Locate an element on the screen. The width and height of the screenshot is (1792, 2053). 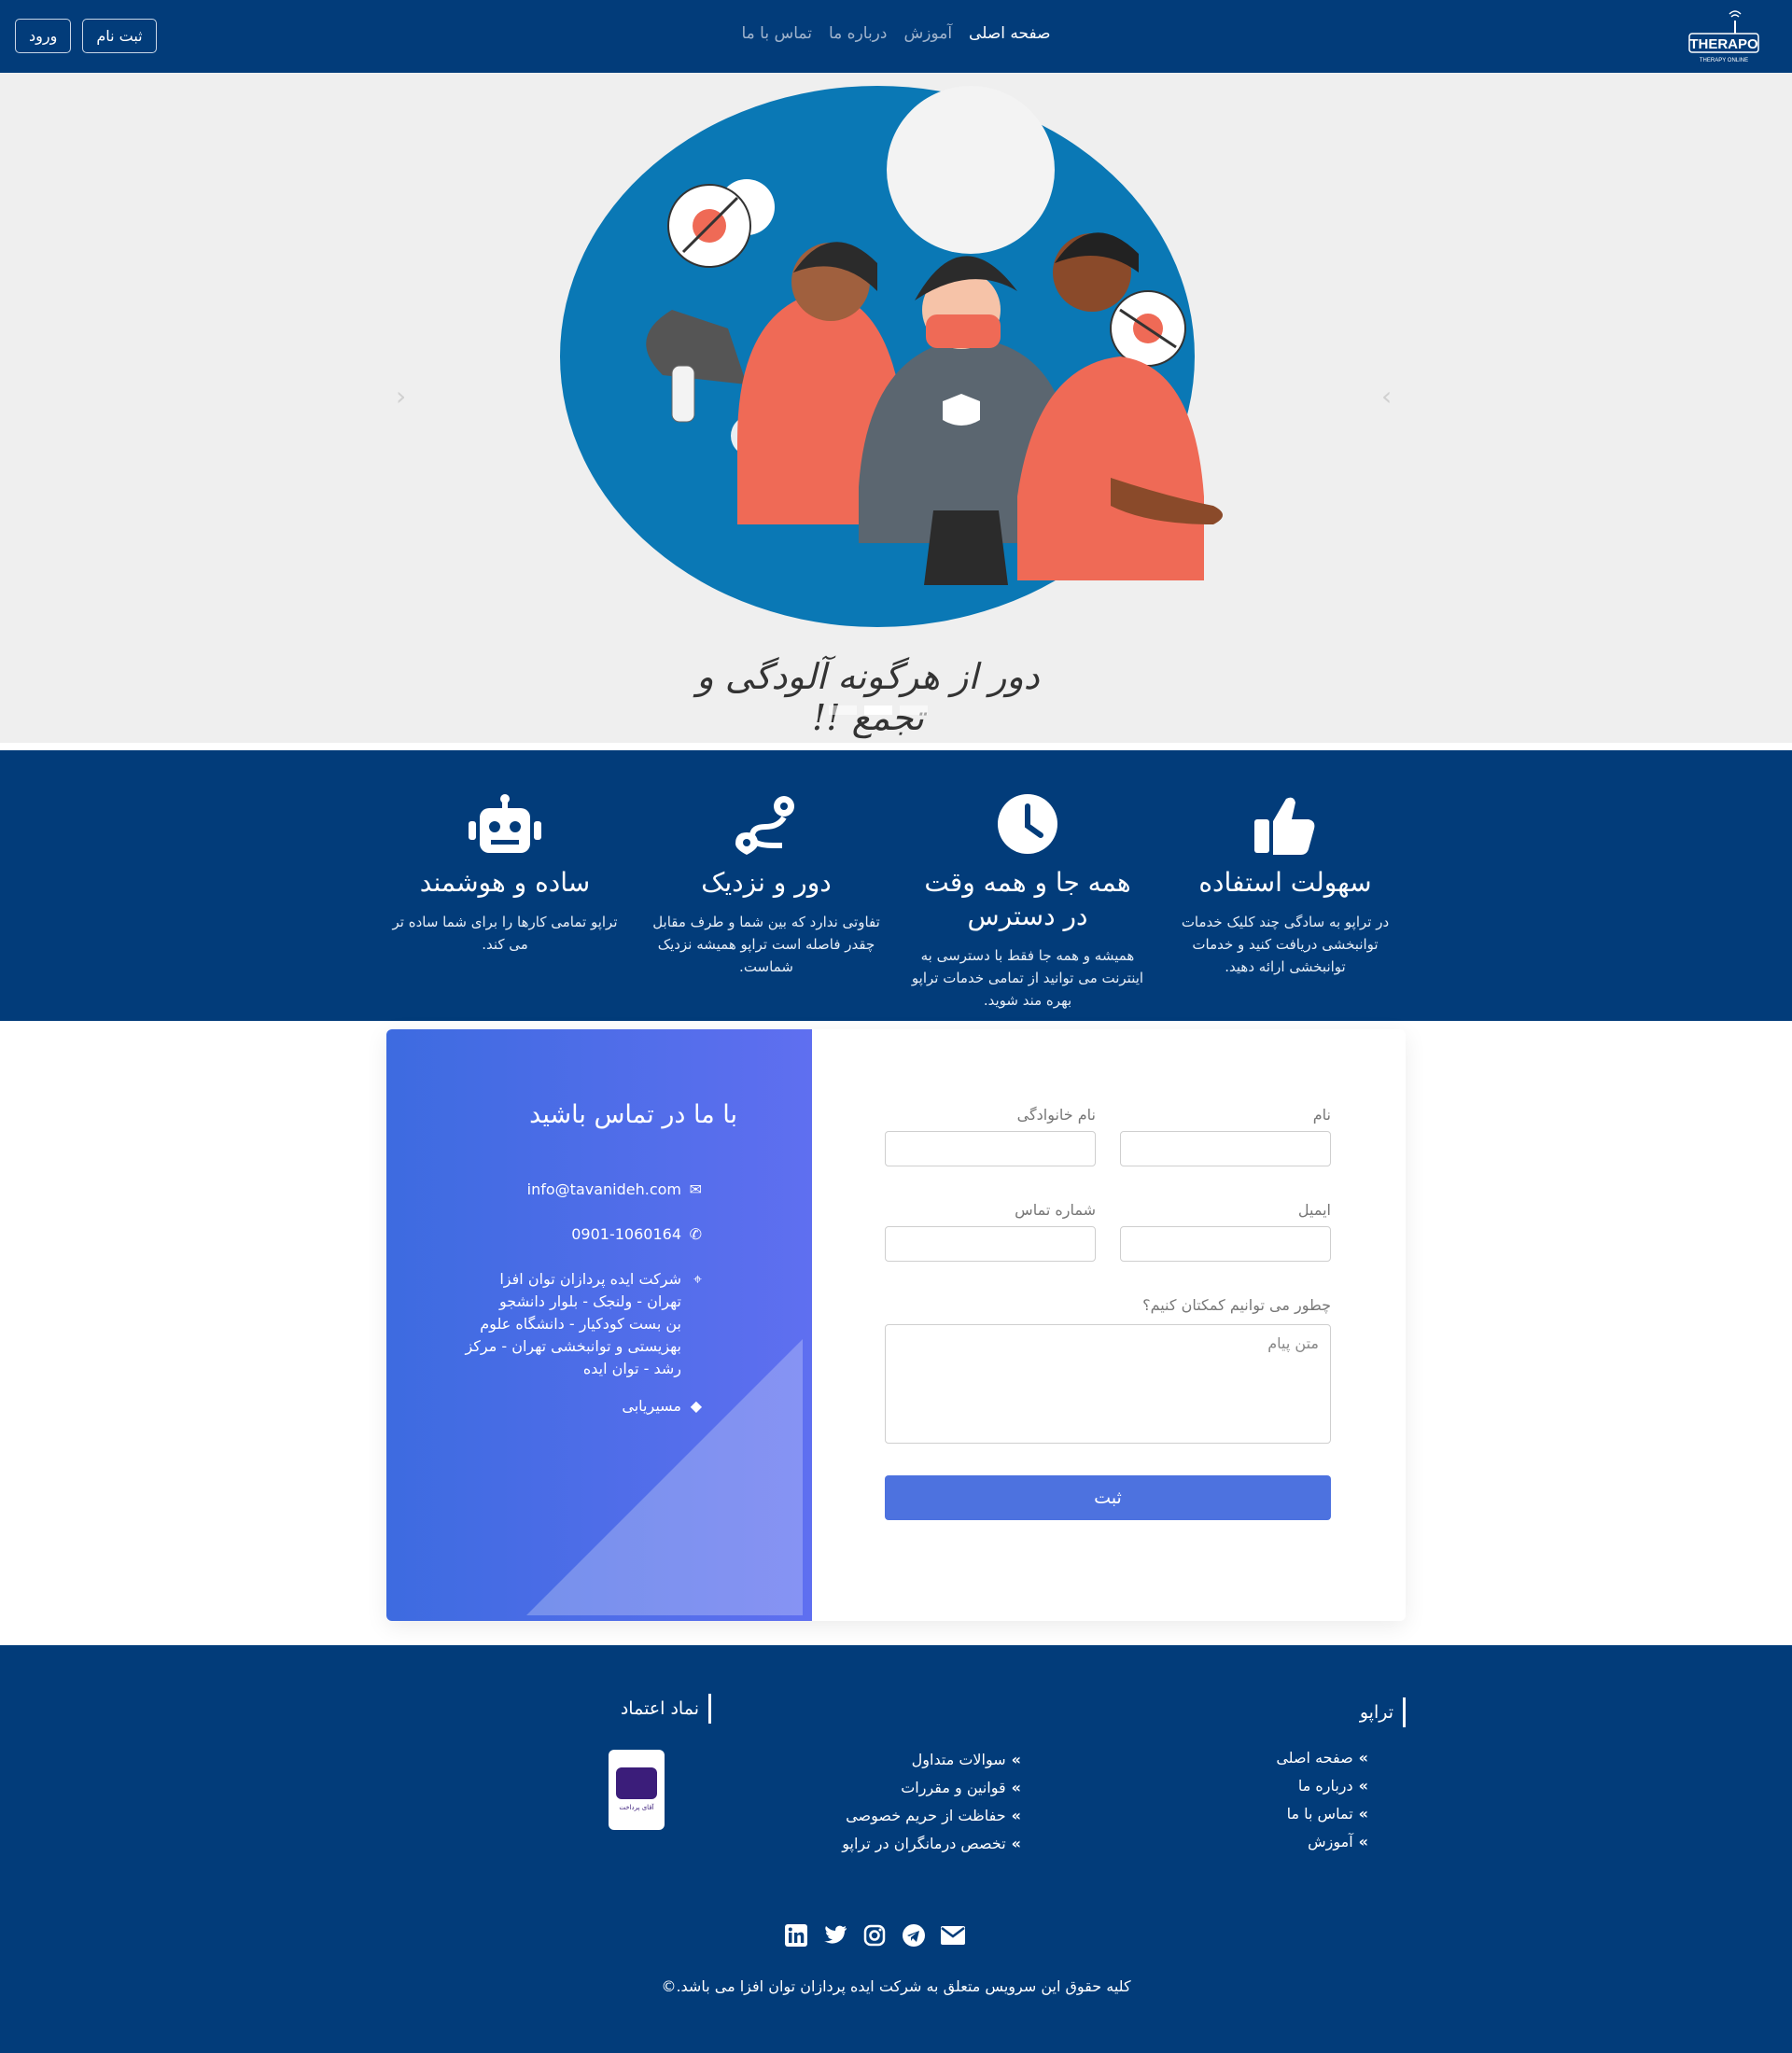
contact-phone: 0901-1060164 is located at coordinates (626, 1234).